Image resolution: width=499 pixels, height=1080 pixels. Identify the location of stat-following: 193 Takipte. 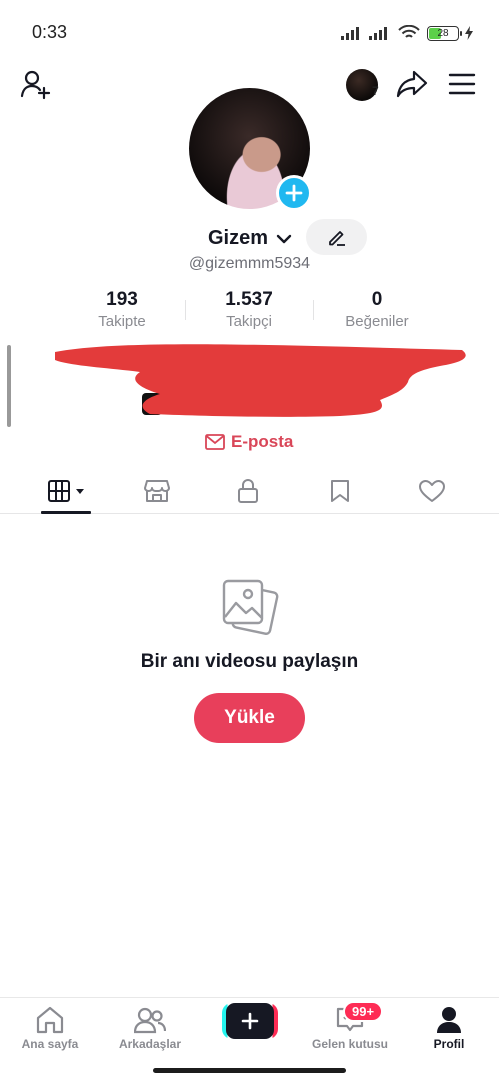
(122, 310).